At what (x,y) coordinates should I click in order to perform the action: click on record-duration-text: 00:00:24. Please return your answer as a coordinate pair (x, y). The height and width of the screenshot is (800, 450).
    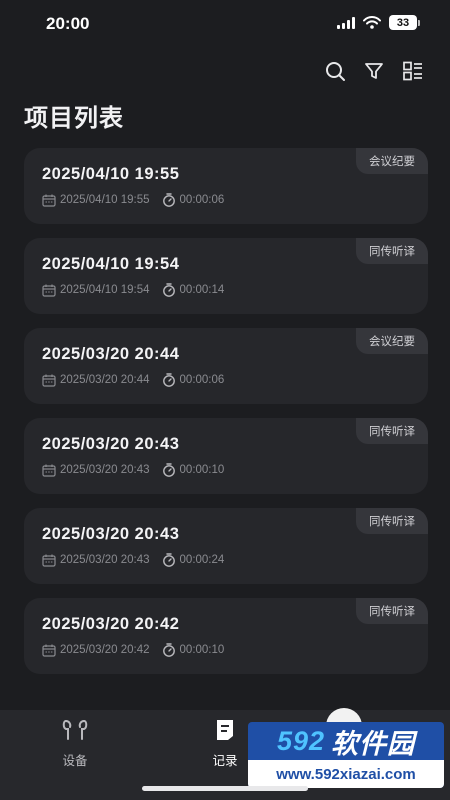
    Looking at the image, I should click on (202, 560).